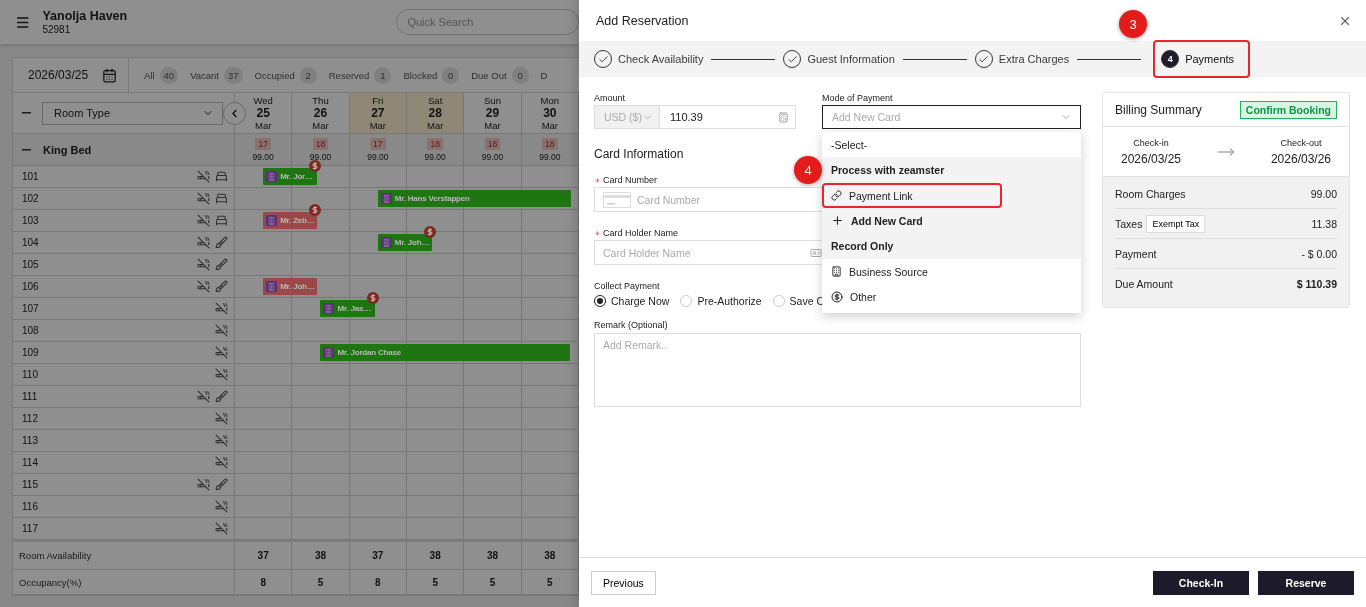 The height and width of the screenshot is (607, 1366). What do you see at coordinates (30, 506) in the screenshot?
I see `room-number: 116` at bounding box center [30, 506].